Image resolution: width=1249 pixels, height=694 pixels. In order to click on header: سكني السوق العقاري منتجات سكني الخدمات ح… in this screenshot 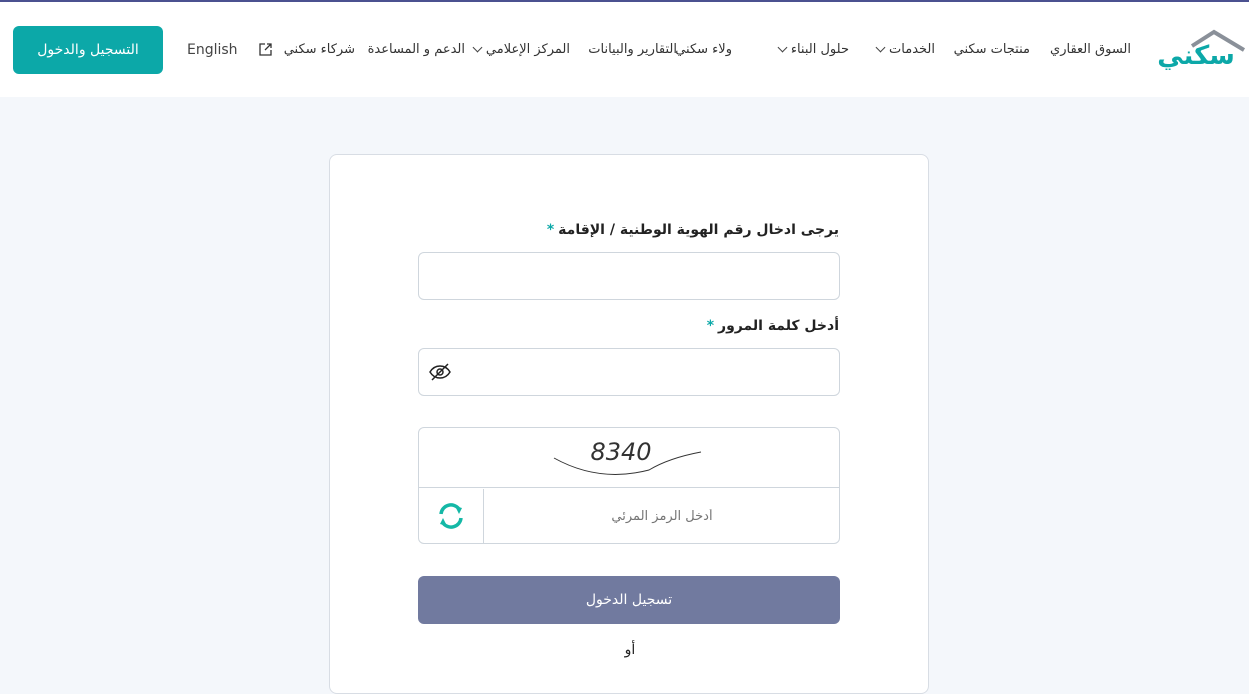, I will do `click(624, 49)`.